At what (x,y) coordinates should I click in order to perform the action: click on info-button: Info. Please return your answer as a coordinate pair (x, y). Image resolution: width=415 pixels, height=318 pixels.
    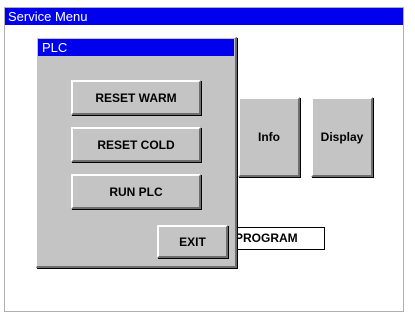
    Looking at the image, I should click on (269, 137).